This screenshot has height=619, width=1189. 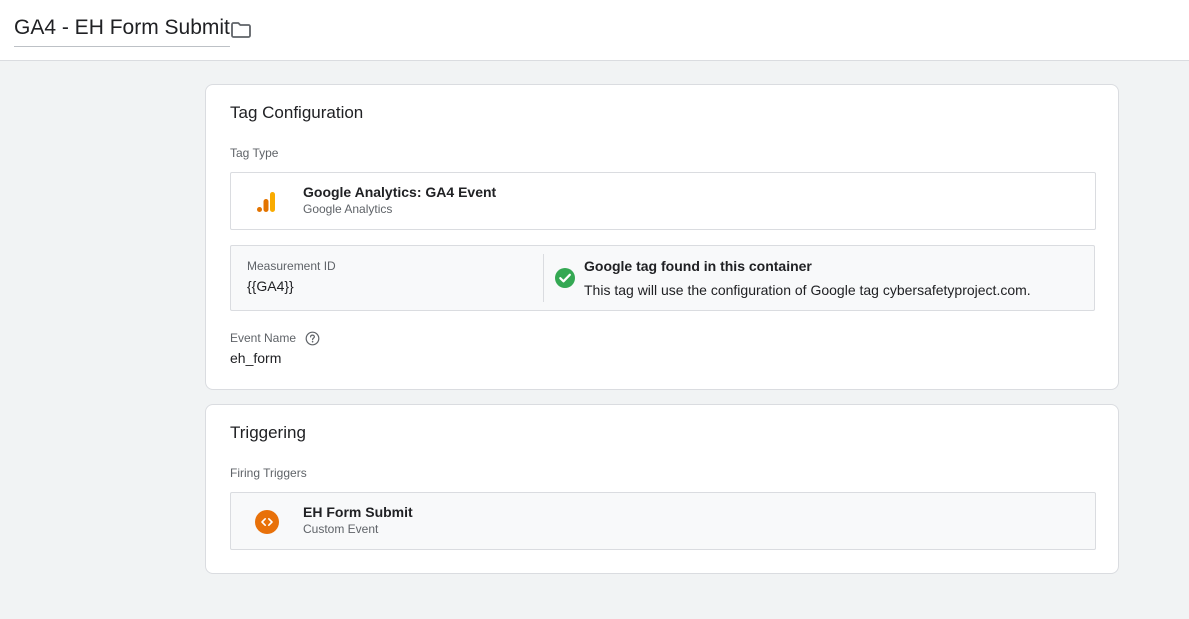 What do you see at coordinates (268, 473) in the screenshot?
I see `firing-triggers-label: Firing Triggers` at bounding box center [268, 473].